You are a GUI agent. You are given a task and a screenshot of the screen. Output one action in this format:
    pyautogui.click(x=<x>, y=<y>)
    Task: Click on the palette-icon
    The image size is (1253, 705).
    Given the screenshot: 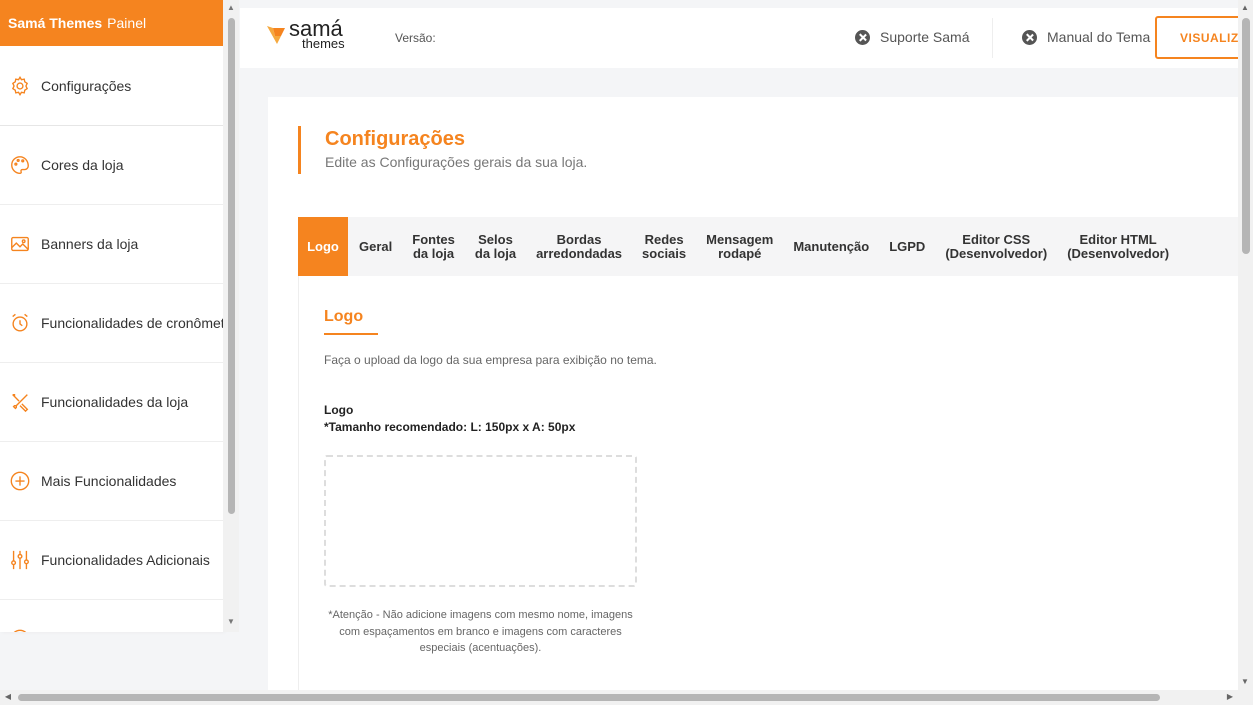 What is the action you would take?
    pyautogui.click(x=20, y=165)
    